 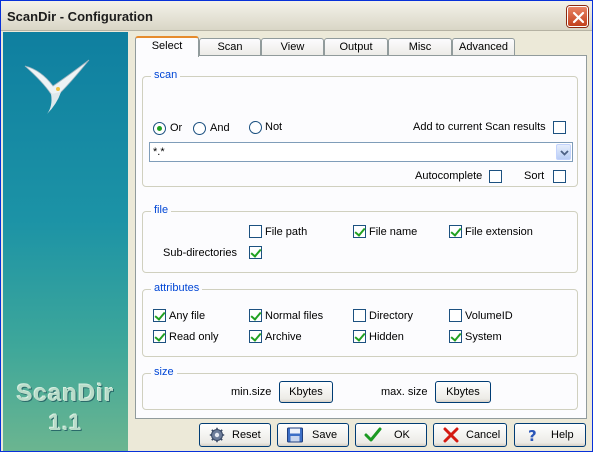 What do you see at coordinates (483, 47) in the screenshot?
I see `tab-advanced: Advanced` at bounding box center [483, 47].